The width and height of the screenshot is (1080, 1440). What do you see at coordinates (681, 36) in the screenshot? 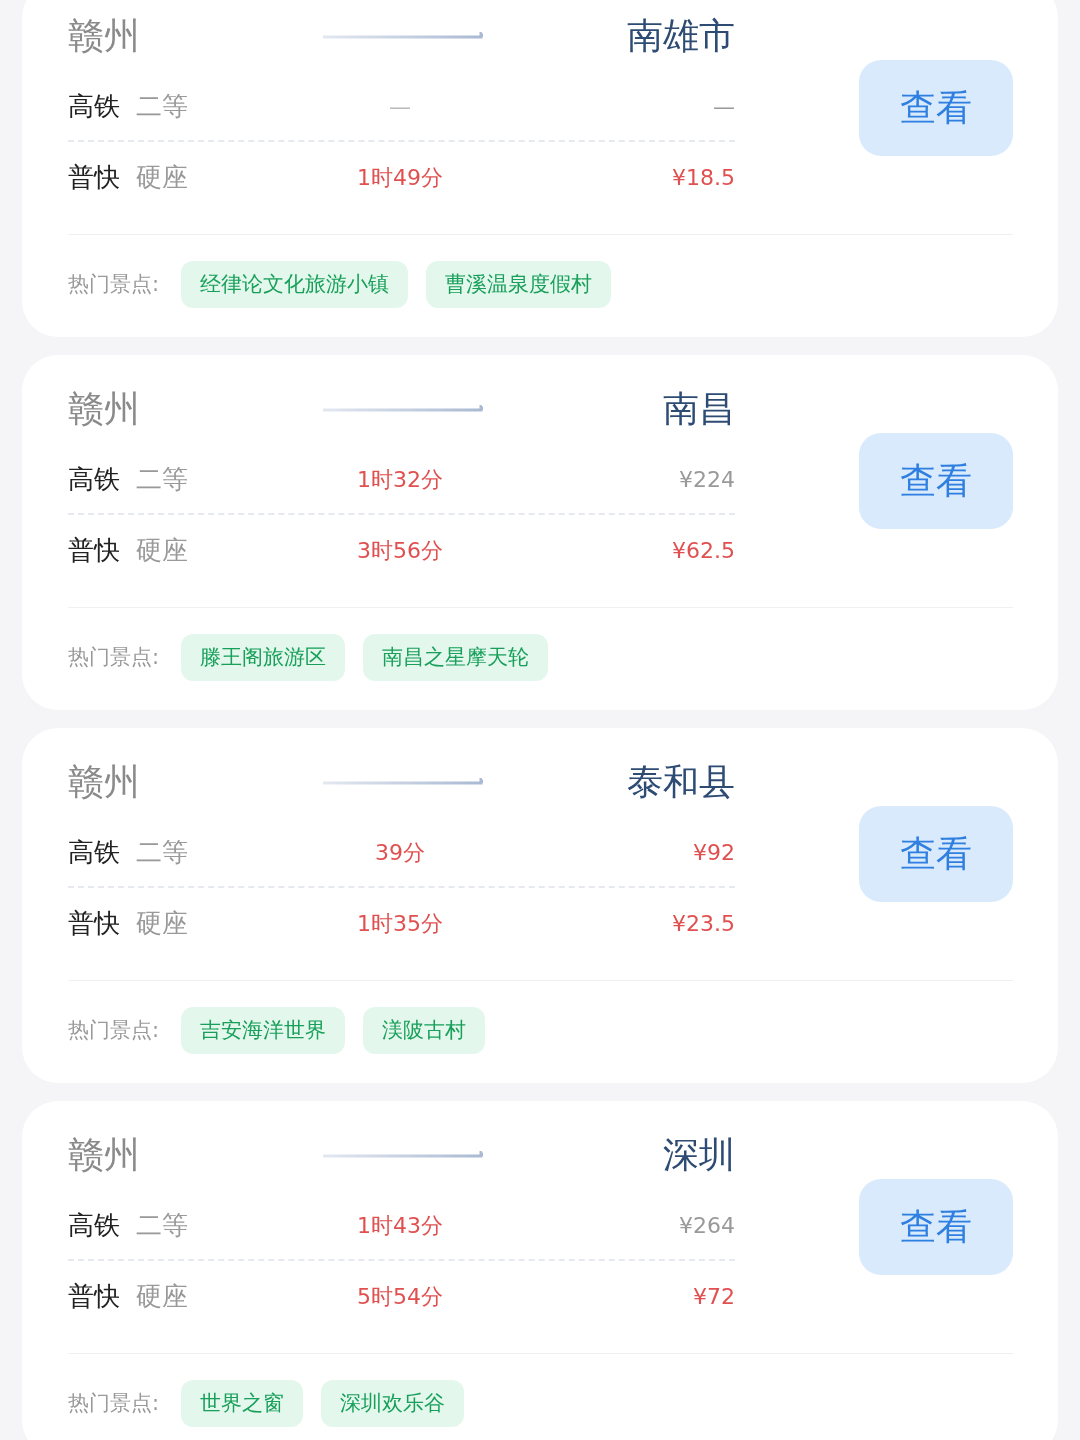
I see `destination-city: 南雄市` at bounding box center [681, 36].